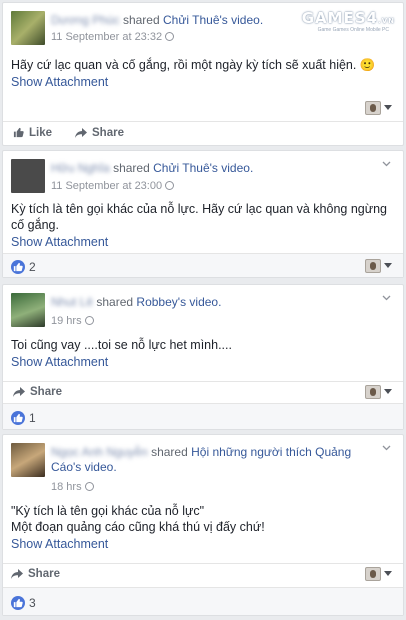 The image size is (406, 620). What do you see at coordinates (203, 265) in the screenshot?
I see `reactions-footer: 2` at bounding box center [203, 265].